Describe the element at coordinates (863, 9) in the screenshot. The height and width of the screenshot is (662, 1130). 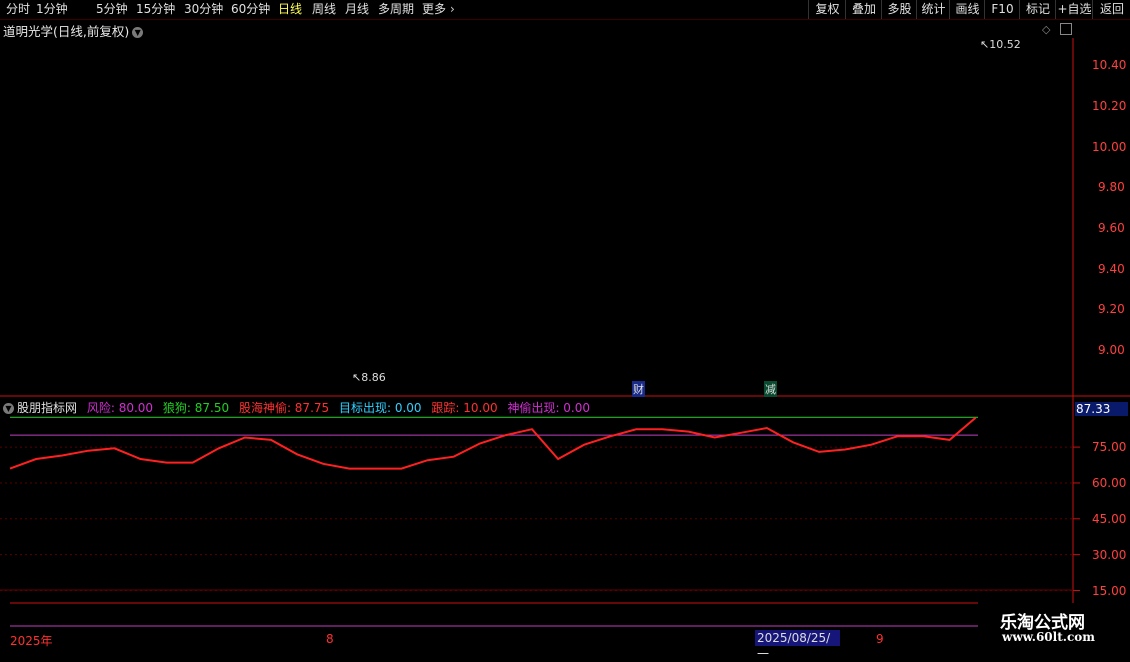
I see `overlay-button: 叠加` at that location.